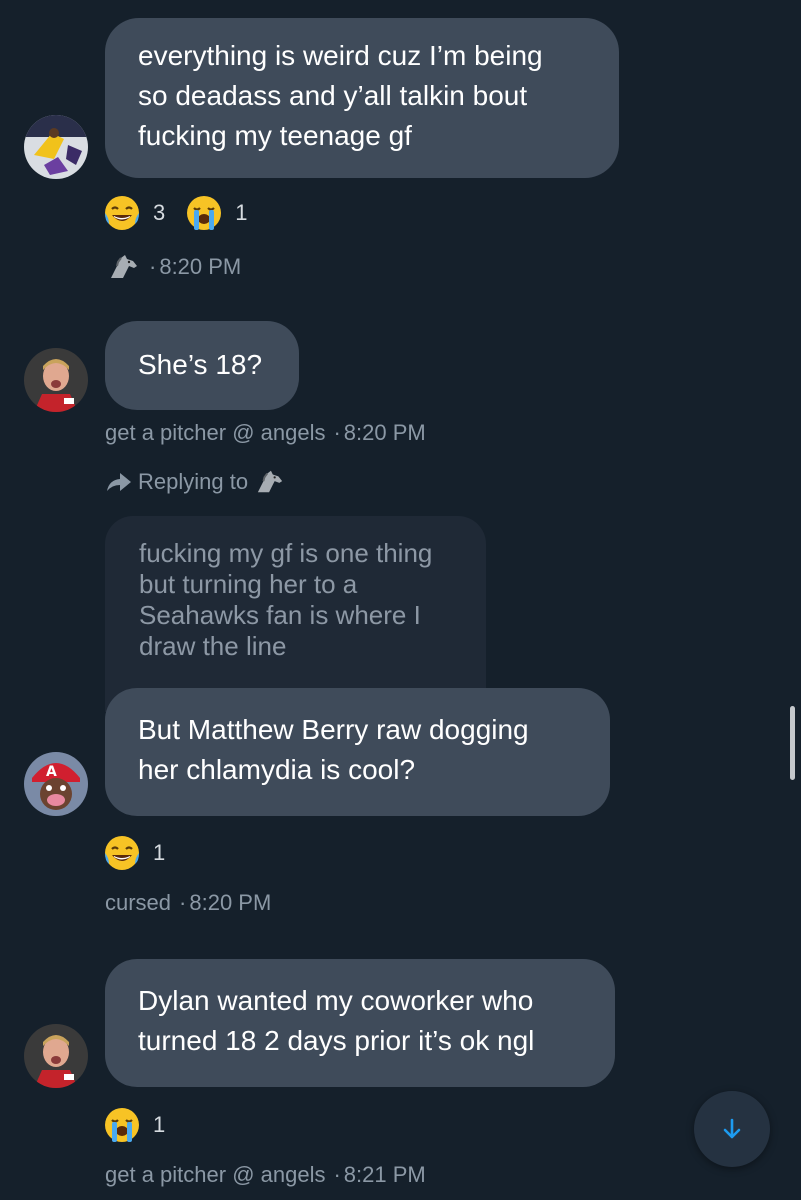 The width and height of the screenshot is (801, 1200). I want to click on message-line: so deadass and y’all talkin bout, so click(333, 95).